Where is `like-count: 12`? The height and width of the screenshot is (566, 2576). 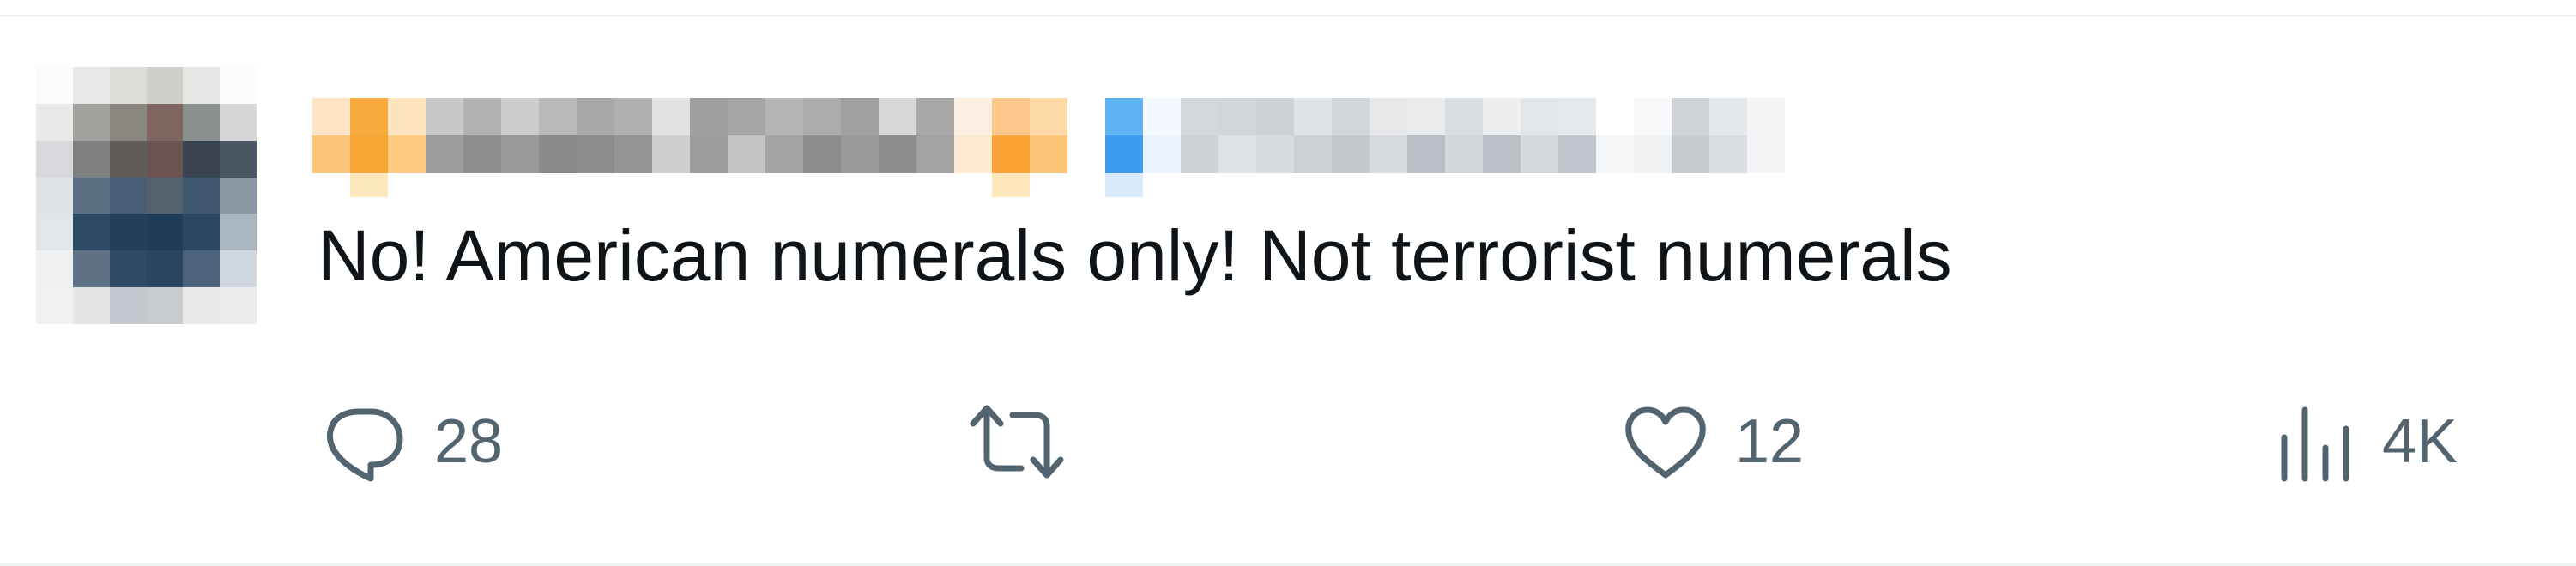 like-count: 12 is located at coordinates (1770, 441).